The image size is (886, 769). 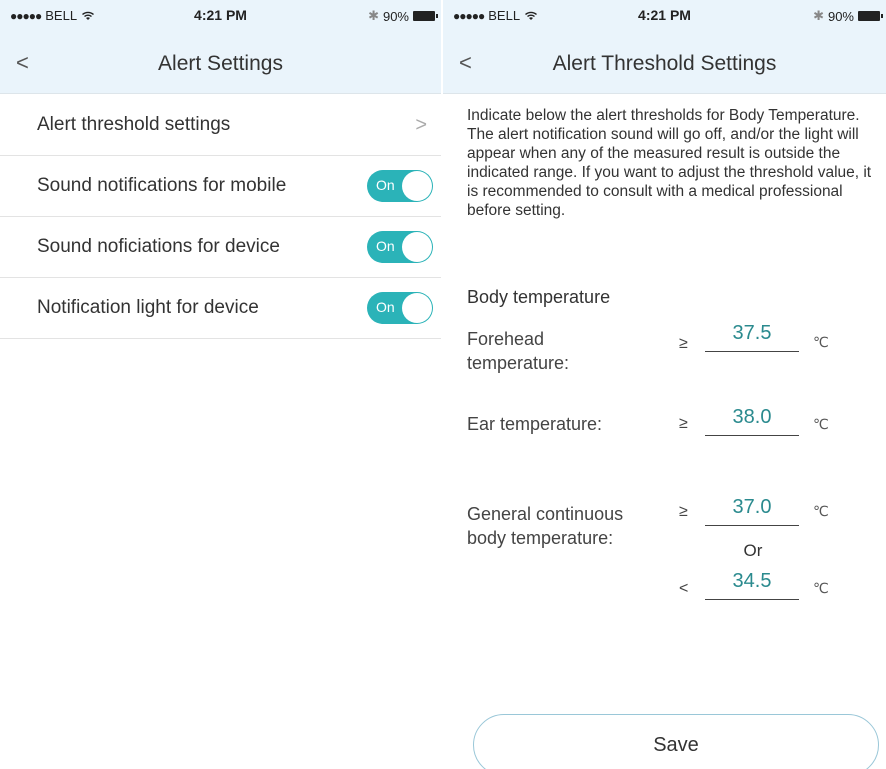 What do you see at coordinates (752, 585) in the screenshot?
I see `continuous-lower-input: 34.5` at bounding box center [752, 585].